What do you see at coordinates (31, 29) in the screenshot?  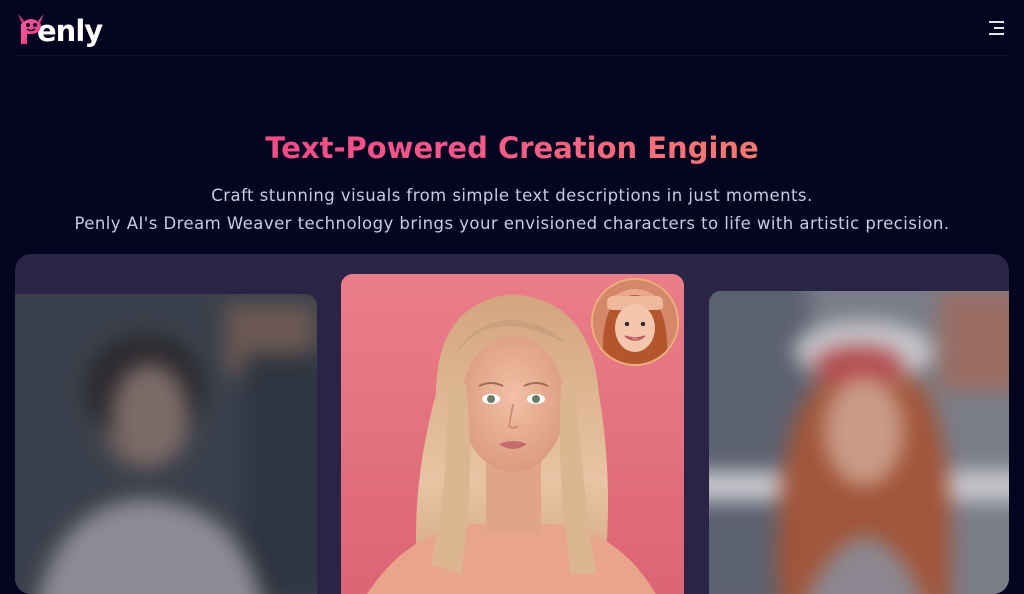 I see `devil-logo-icon` at bounding box center [31, 29].